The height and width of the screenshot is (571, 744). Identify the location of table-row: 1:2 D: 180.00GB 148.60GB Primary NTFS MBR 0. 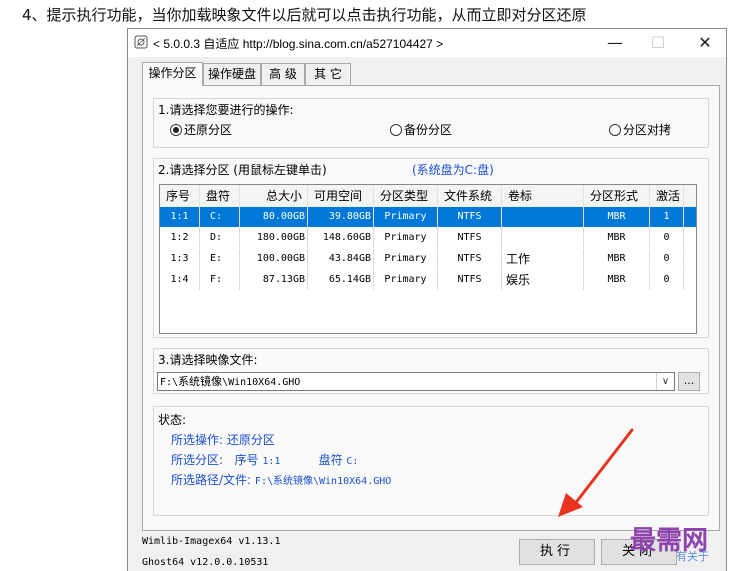
(428, 238).